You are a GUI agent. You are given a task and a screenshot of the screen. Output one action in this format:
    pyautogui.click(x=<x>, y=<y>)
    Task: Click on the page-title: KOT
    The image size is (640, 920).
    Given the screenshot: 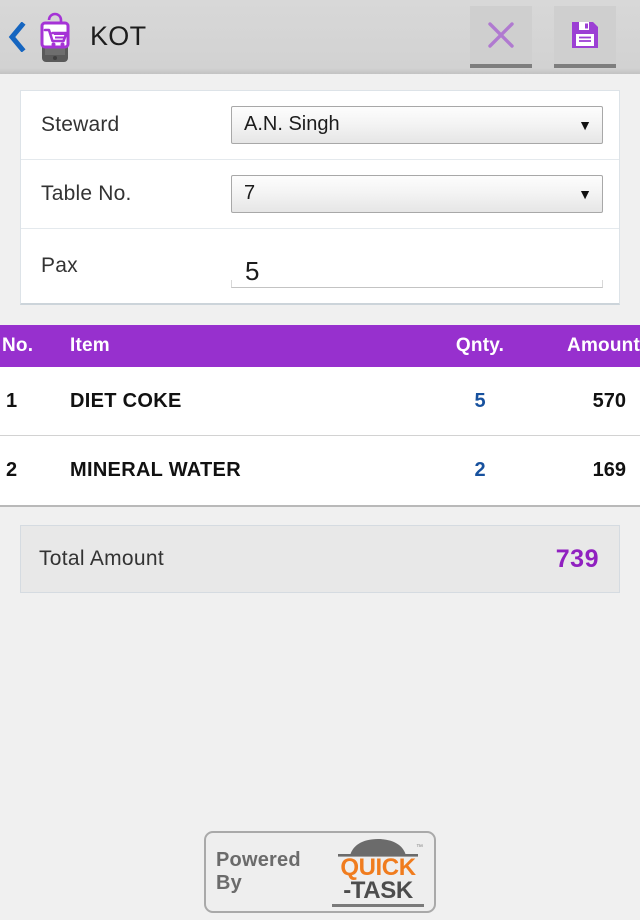 What is the action you would take?
    pyautogui.click(x=118, y=35)
    